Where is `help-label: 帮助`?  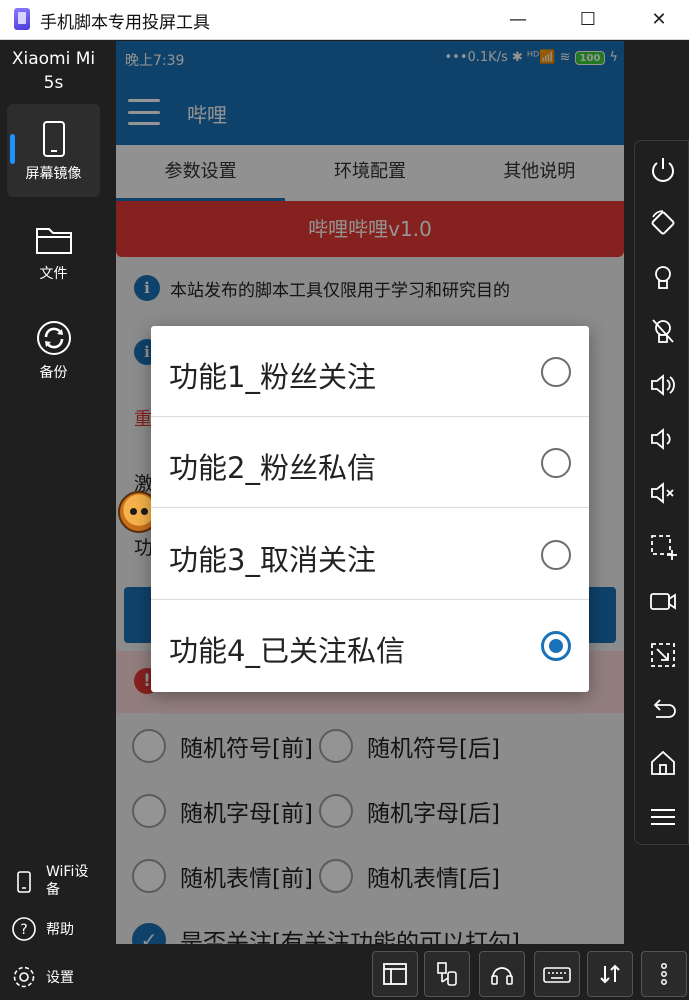 help-label: 帮助 is located at coordinates (60, 930).